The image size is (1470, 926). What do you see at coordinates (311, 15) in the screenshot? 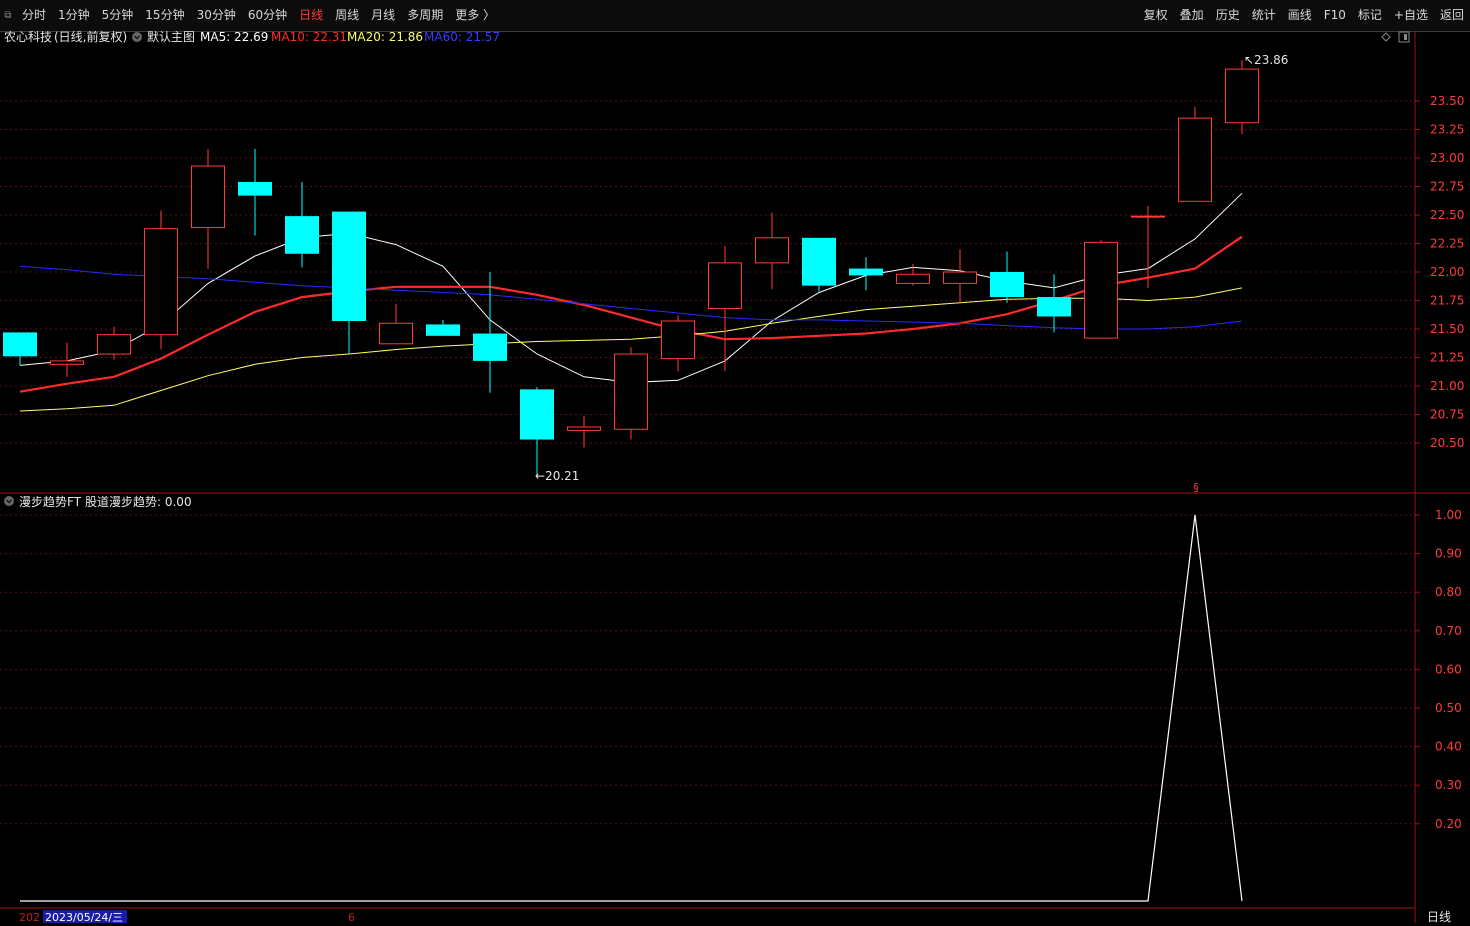
I see `period-tab-6: 日线` at bounding box center [311, 15].